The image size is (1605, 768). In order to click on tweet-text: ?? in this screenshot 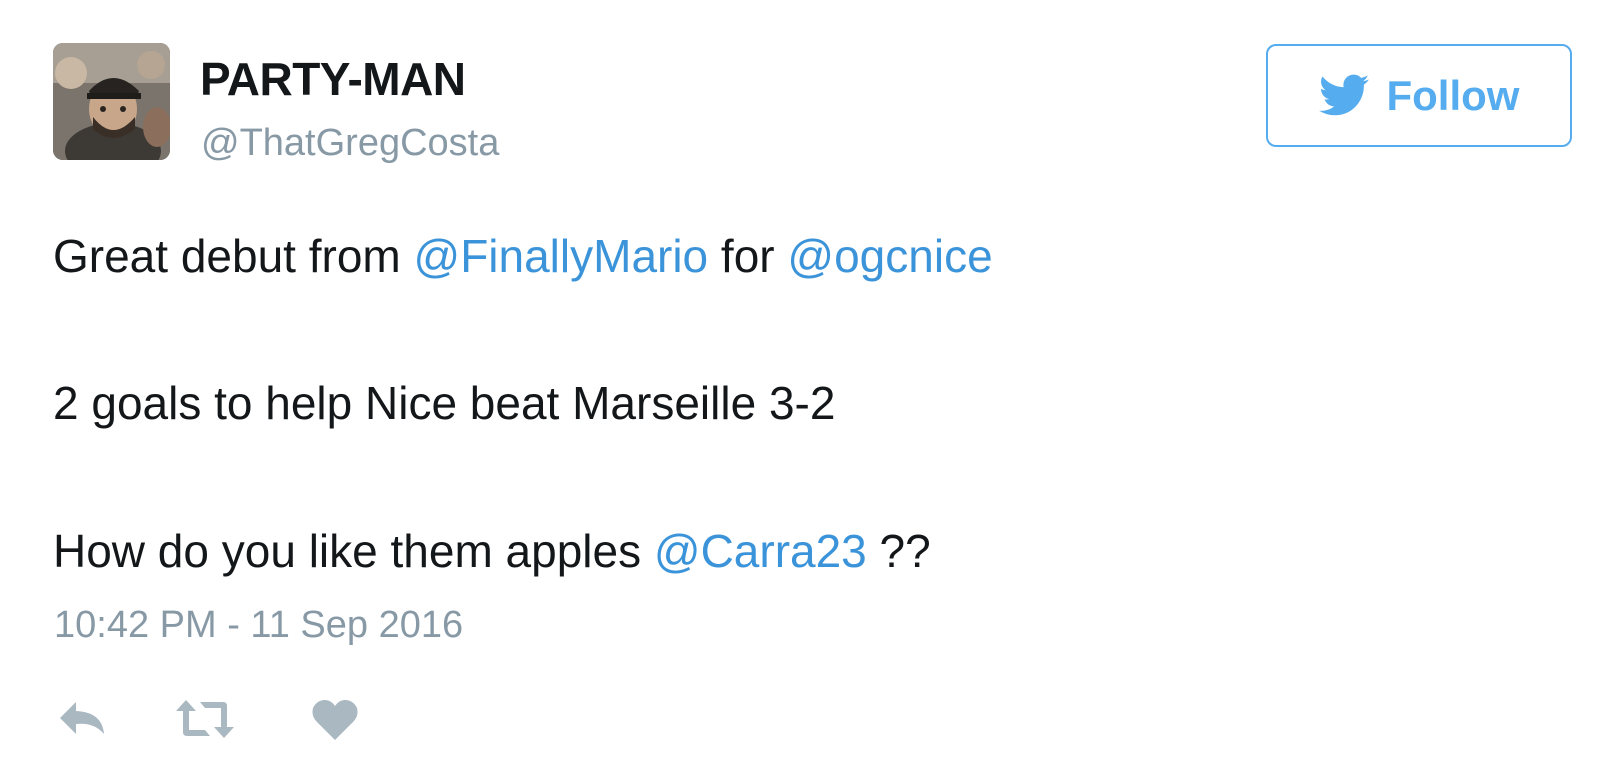, I will do `click(898, 551)`.